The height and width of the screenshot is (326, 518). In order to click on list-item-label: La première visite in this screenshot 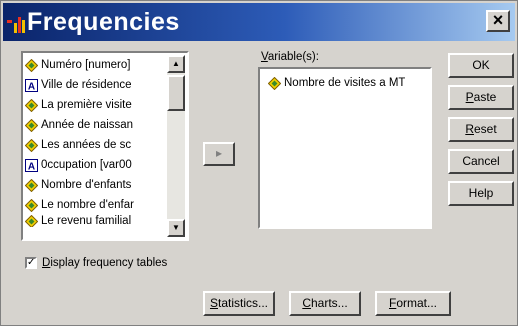, I will do `click(86, 105)`.